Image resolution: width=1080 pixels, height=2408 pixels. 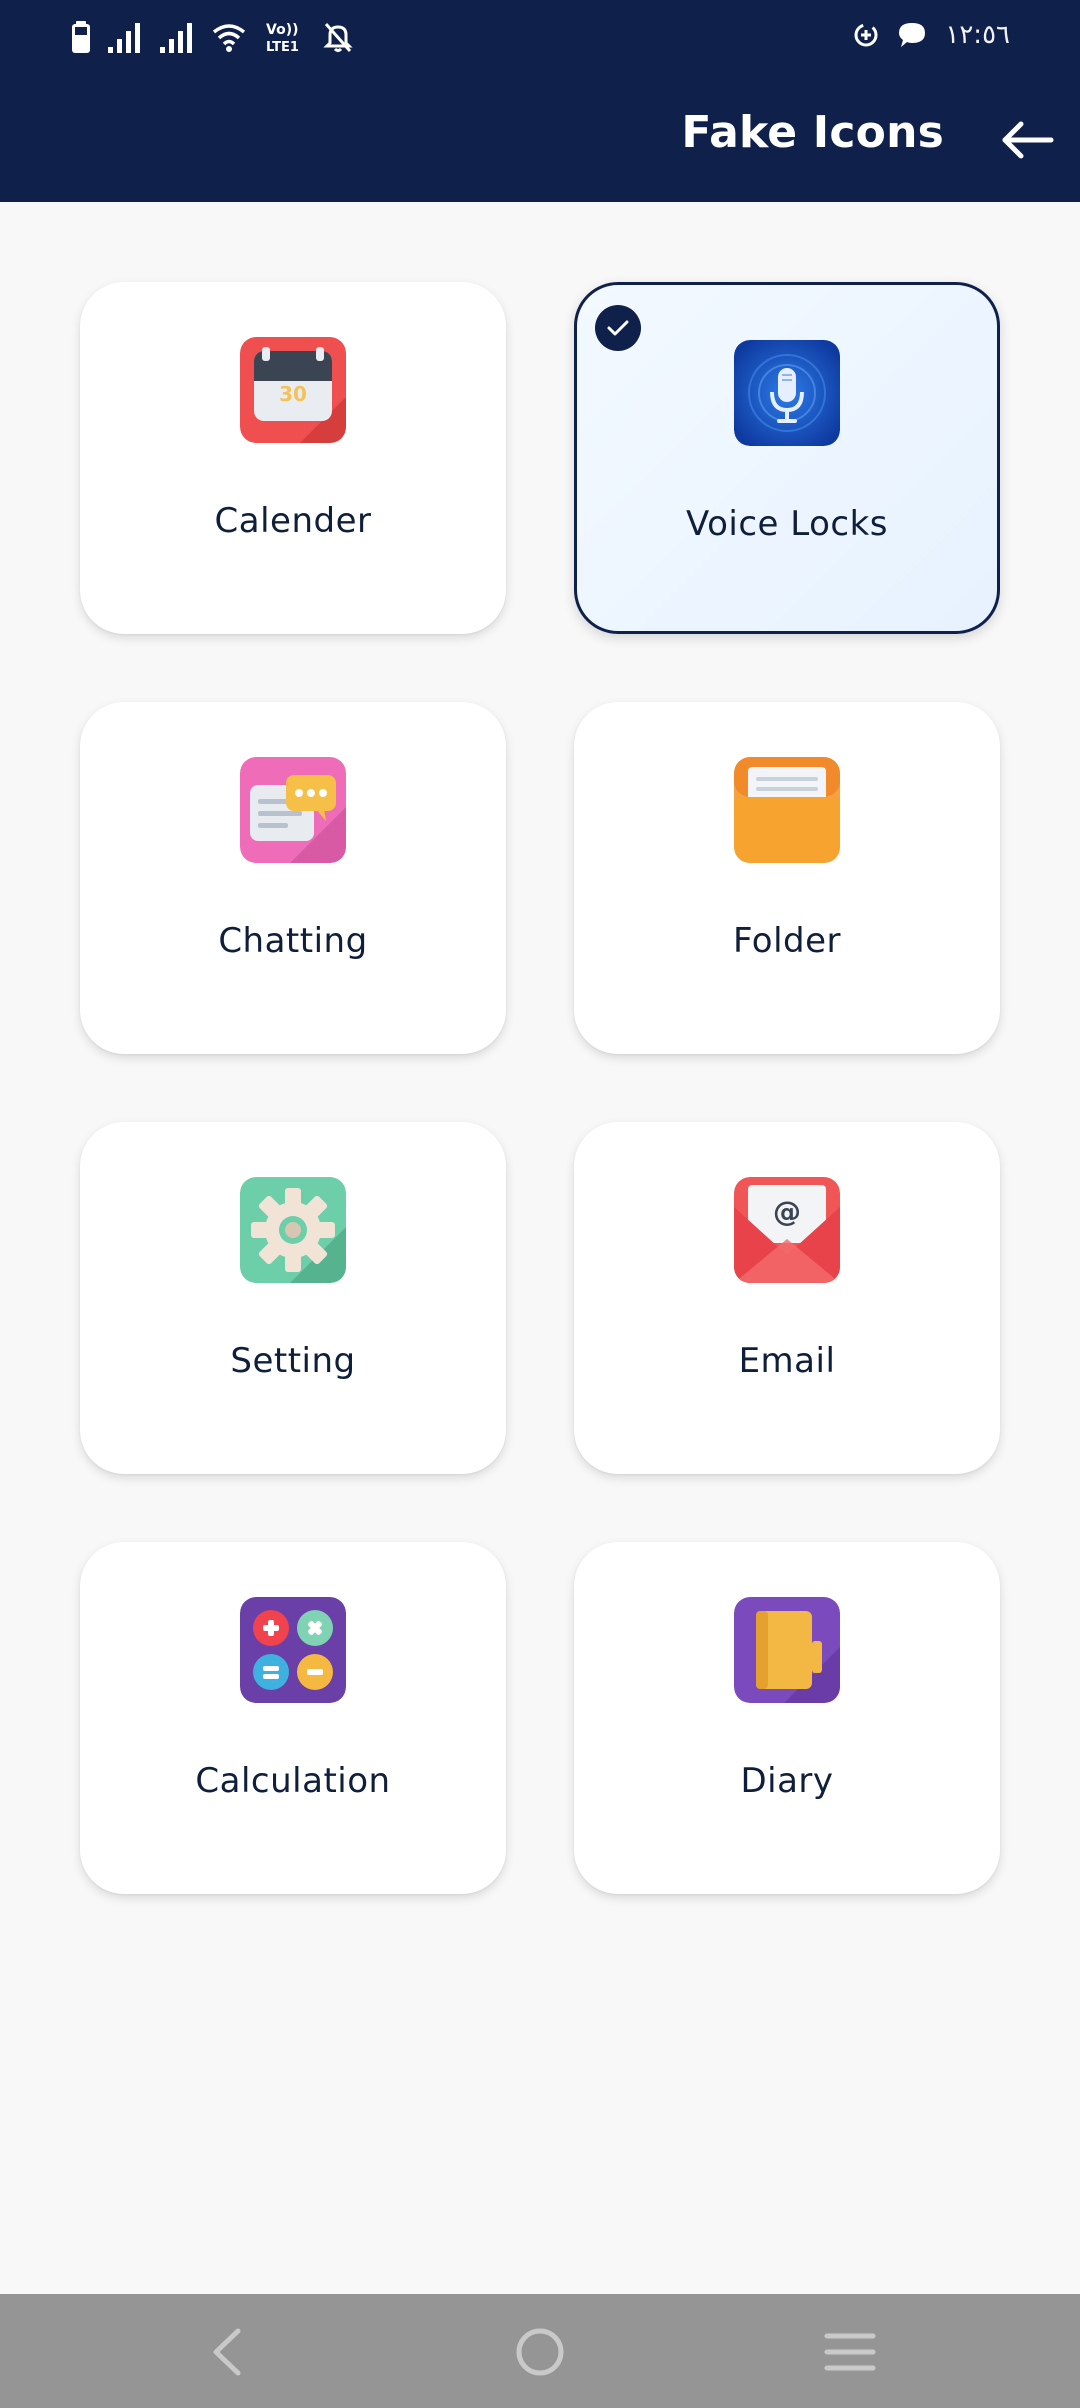 I want to click on svg-text: Vo)), so click(x=282, y=30).